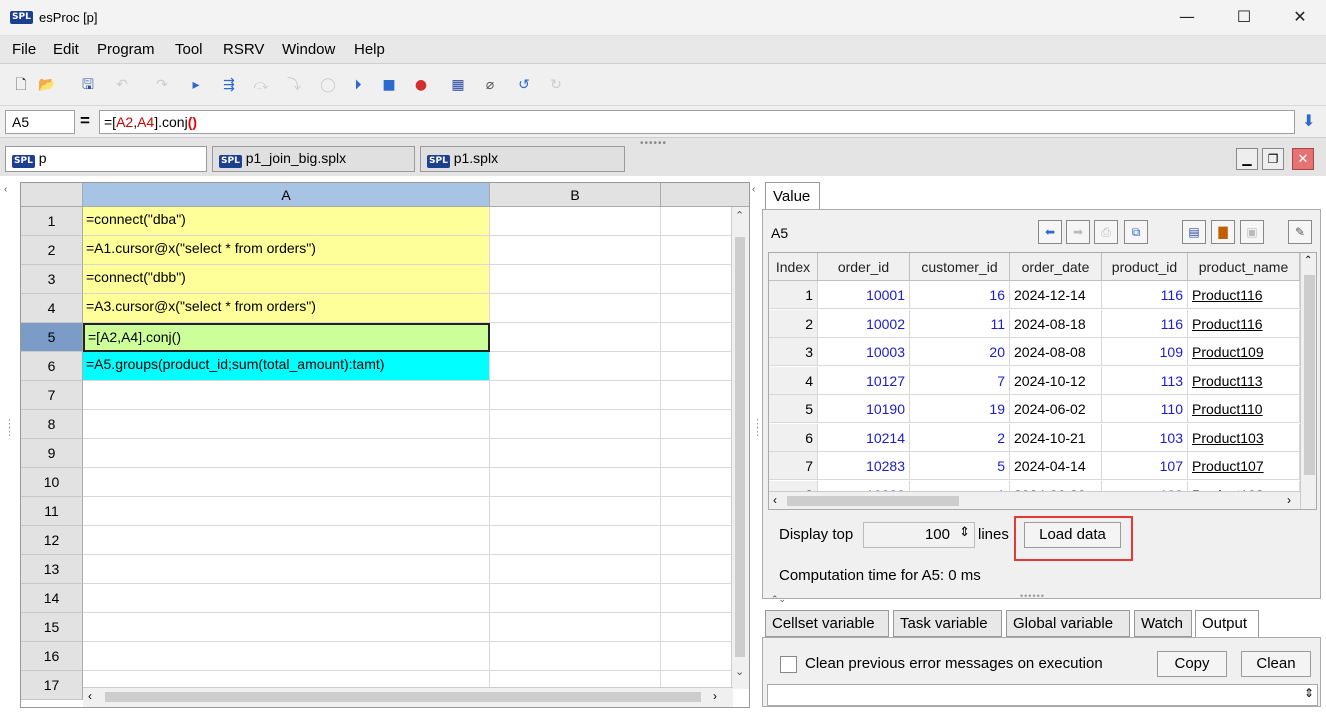 The height and width of the screenshot is (713, 1326). Describe the element at coordinates (947, 623) in the screenshot. I see `tab-task-variable: Task variable` at that location.